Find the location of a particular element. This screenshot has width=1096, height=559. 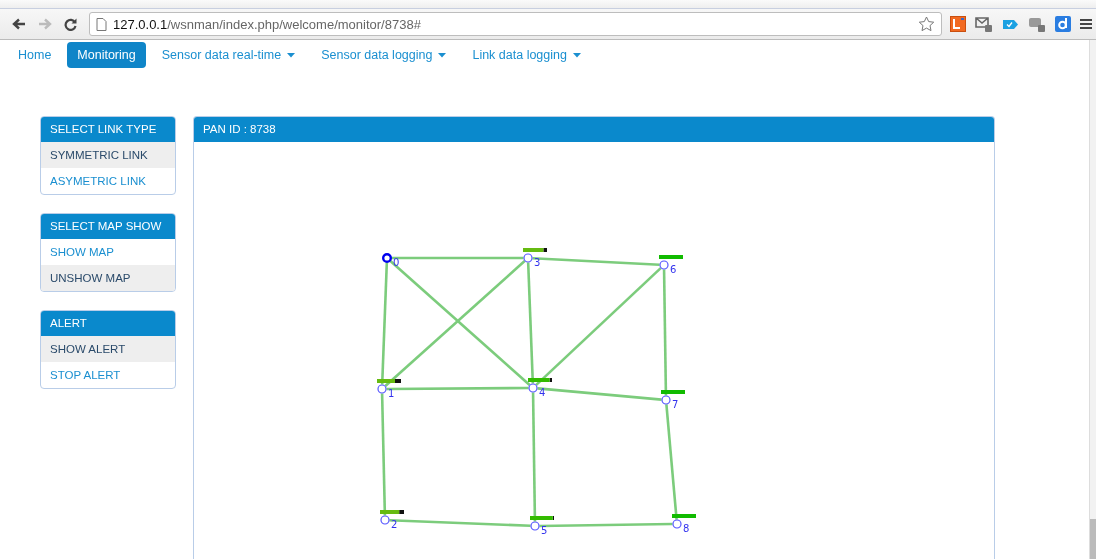

panel-title: ALERT is located at coordinates (108, 323).